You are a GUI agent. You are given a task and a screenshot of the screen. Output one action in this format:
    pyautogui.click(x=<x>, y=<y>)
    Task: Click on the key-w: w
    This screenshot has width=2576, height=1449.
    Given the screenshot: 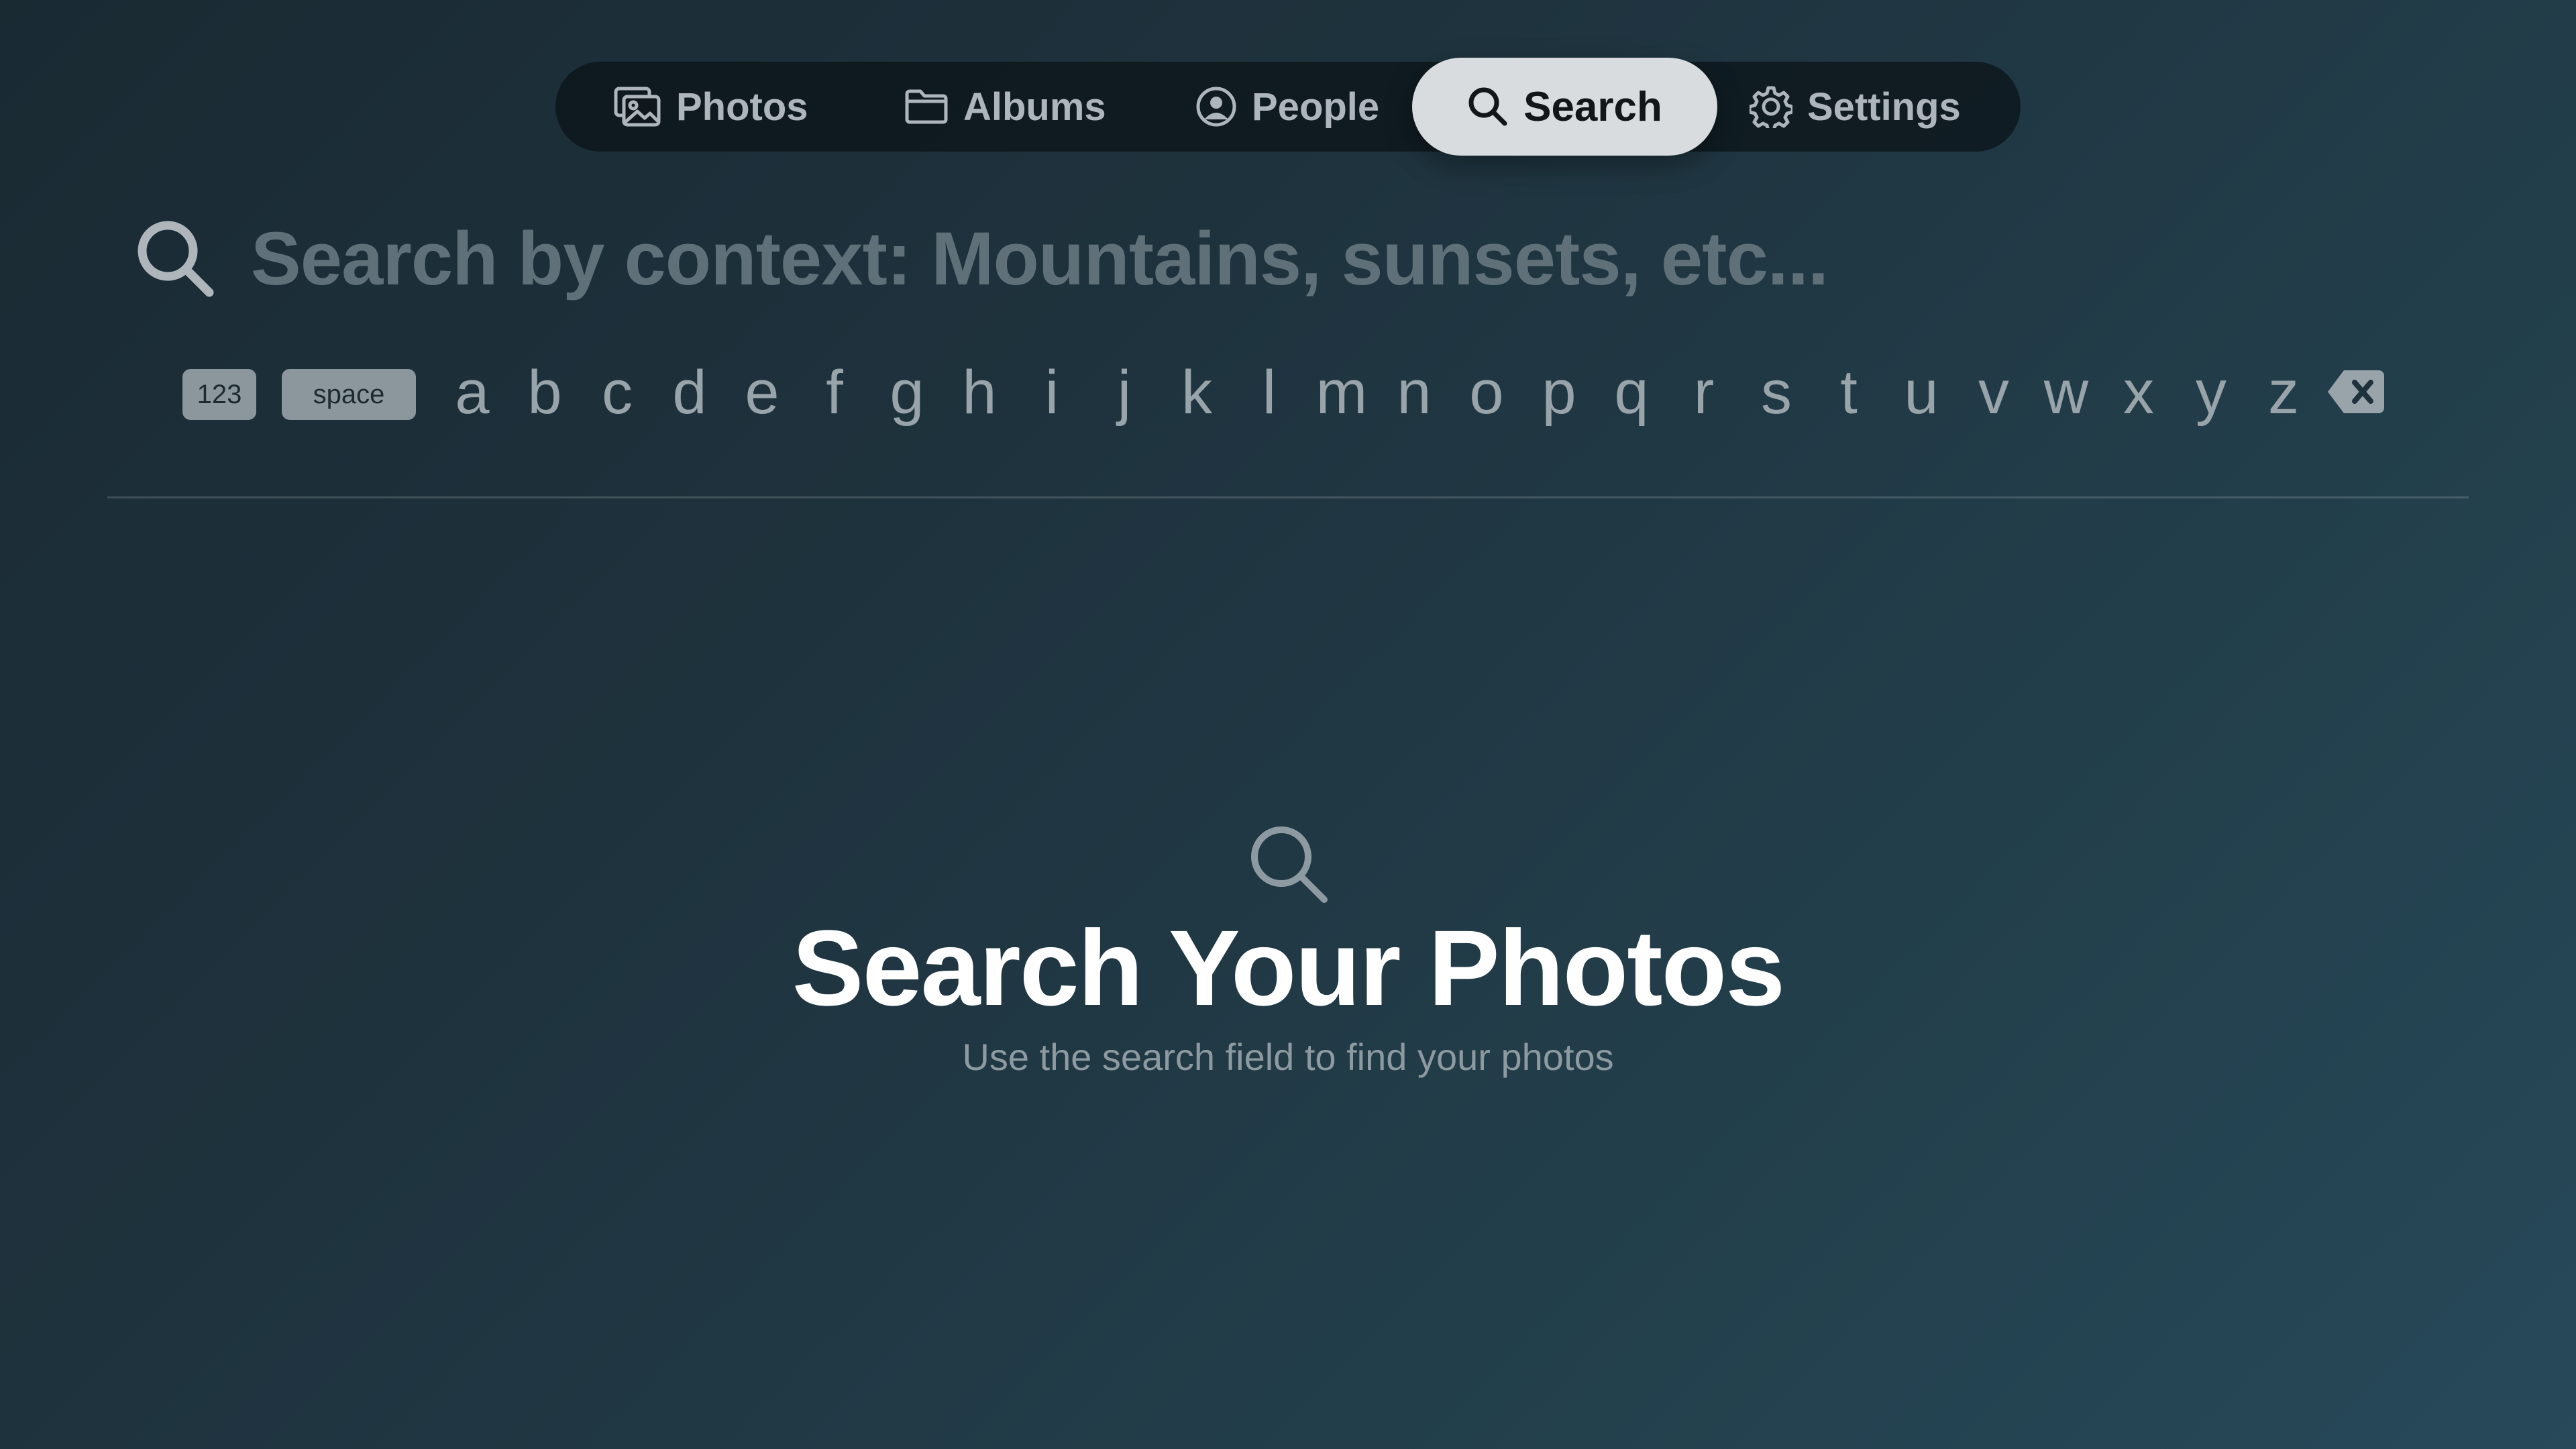 What is the action you would take?
    pyautogui.click(x=2066, y=392)
    